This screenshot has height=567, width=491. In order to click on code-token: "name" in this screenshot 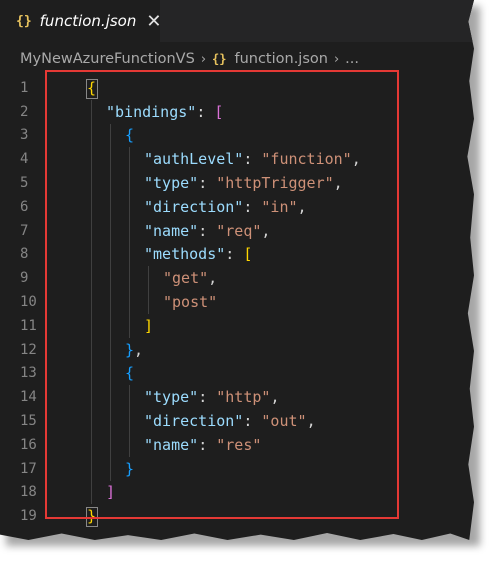, I will do `click(171, 444)`.